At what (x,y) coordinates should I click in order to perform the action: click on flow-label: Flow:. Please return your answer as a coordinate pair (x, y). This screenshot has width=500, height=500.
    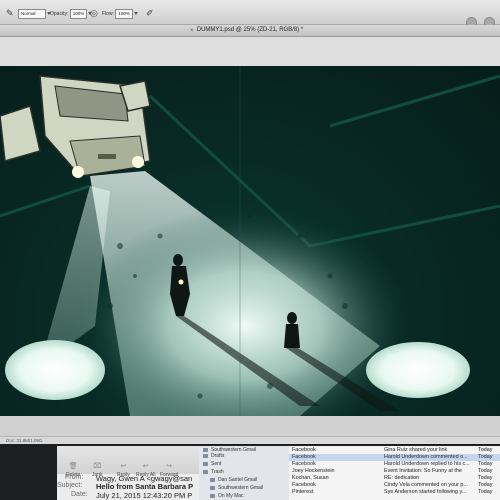
    Looking at the image, I should click on (108, 13).